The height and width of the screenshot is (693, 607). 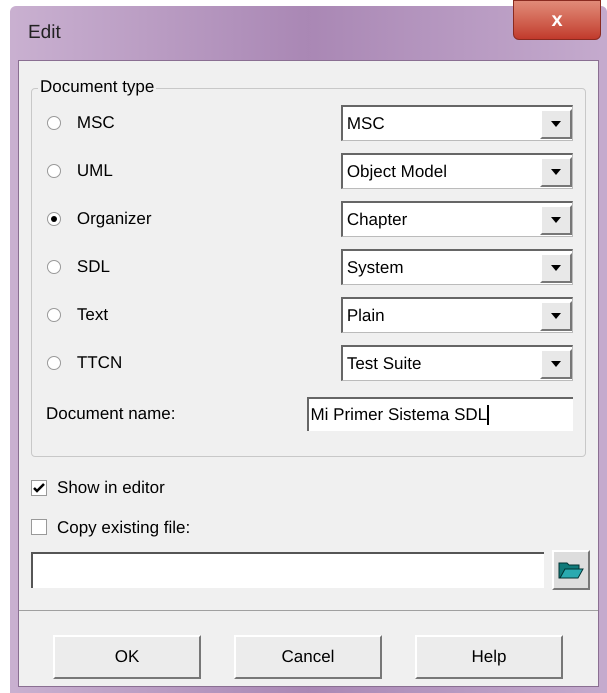 What do you see at coordinates (114, 219) in the screenshot?
I see `radio-label: Organizer` at bounding box center [114, 219].